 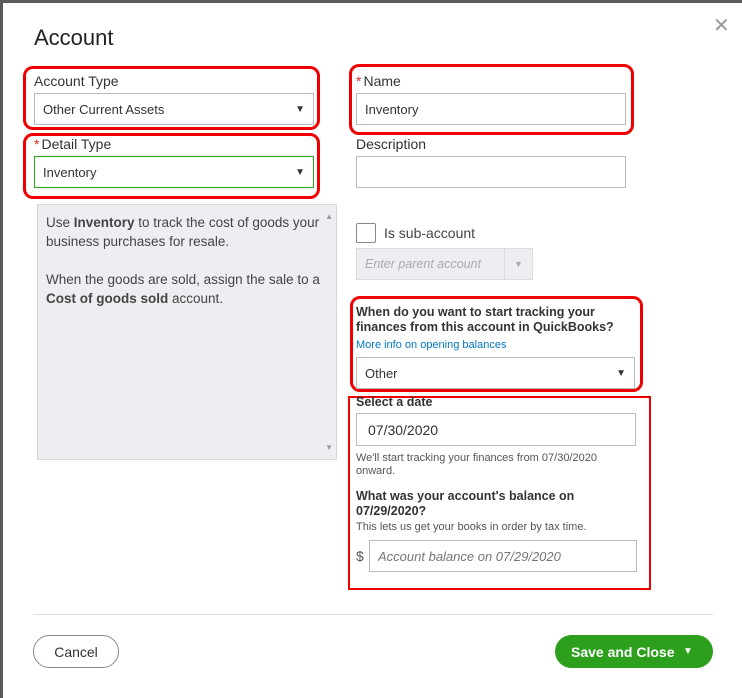 What do you see at coordinates (391, 144) in the screenshot?
I see `description-label: Description` at bounding box center [391, 144].